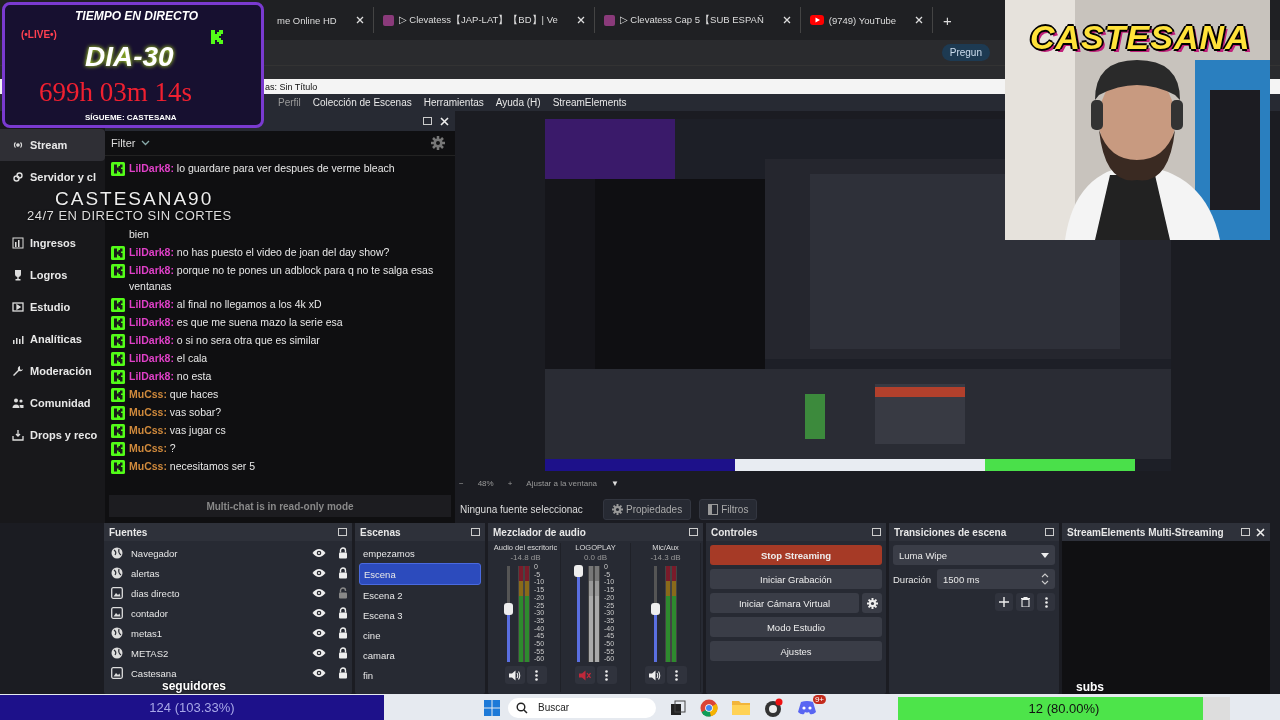  Describe the element at coordinates (678, 707) in the screenshot. I see `window-stack-icon` at that location.